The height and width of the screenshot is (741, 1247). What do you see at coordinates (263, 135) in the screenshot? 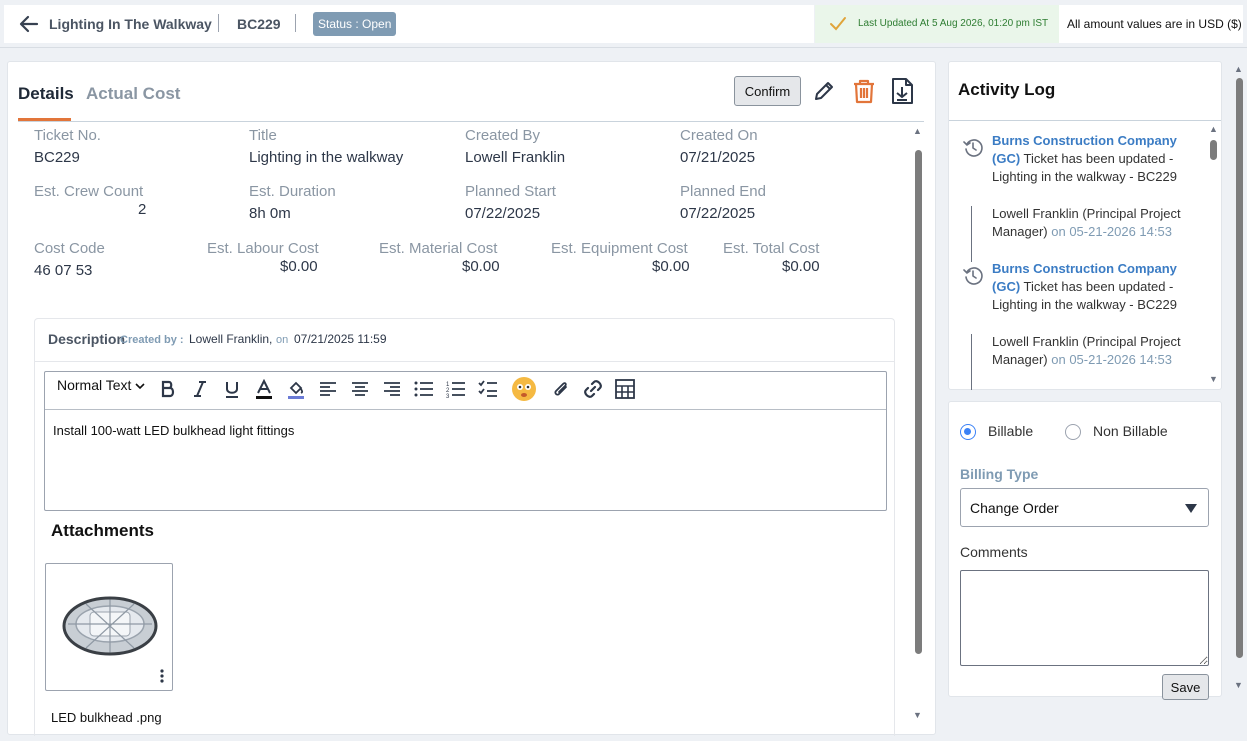
I see `title-label: Title` at bounding box center [263, 135].